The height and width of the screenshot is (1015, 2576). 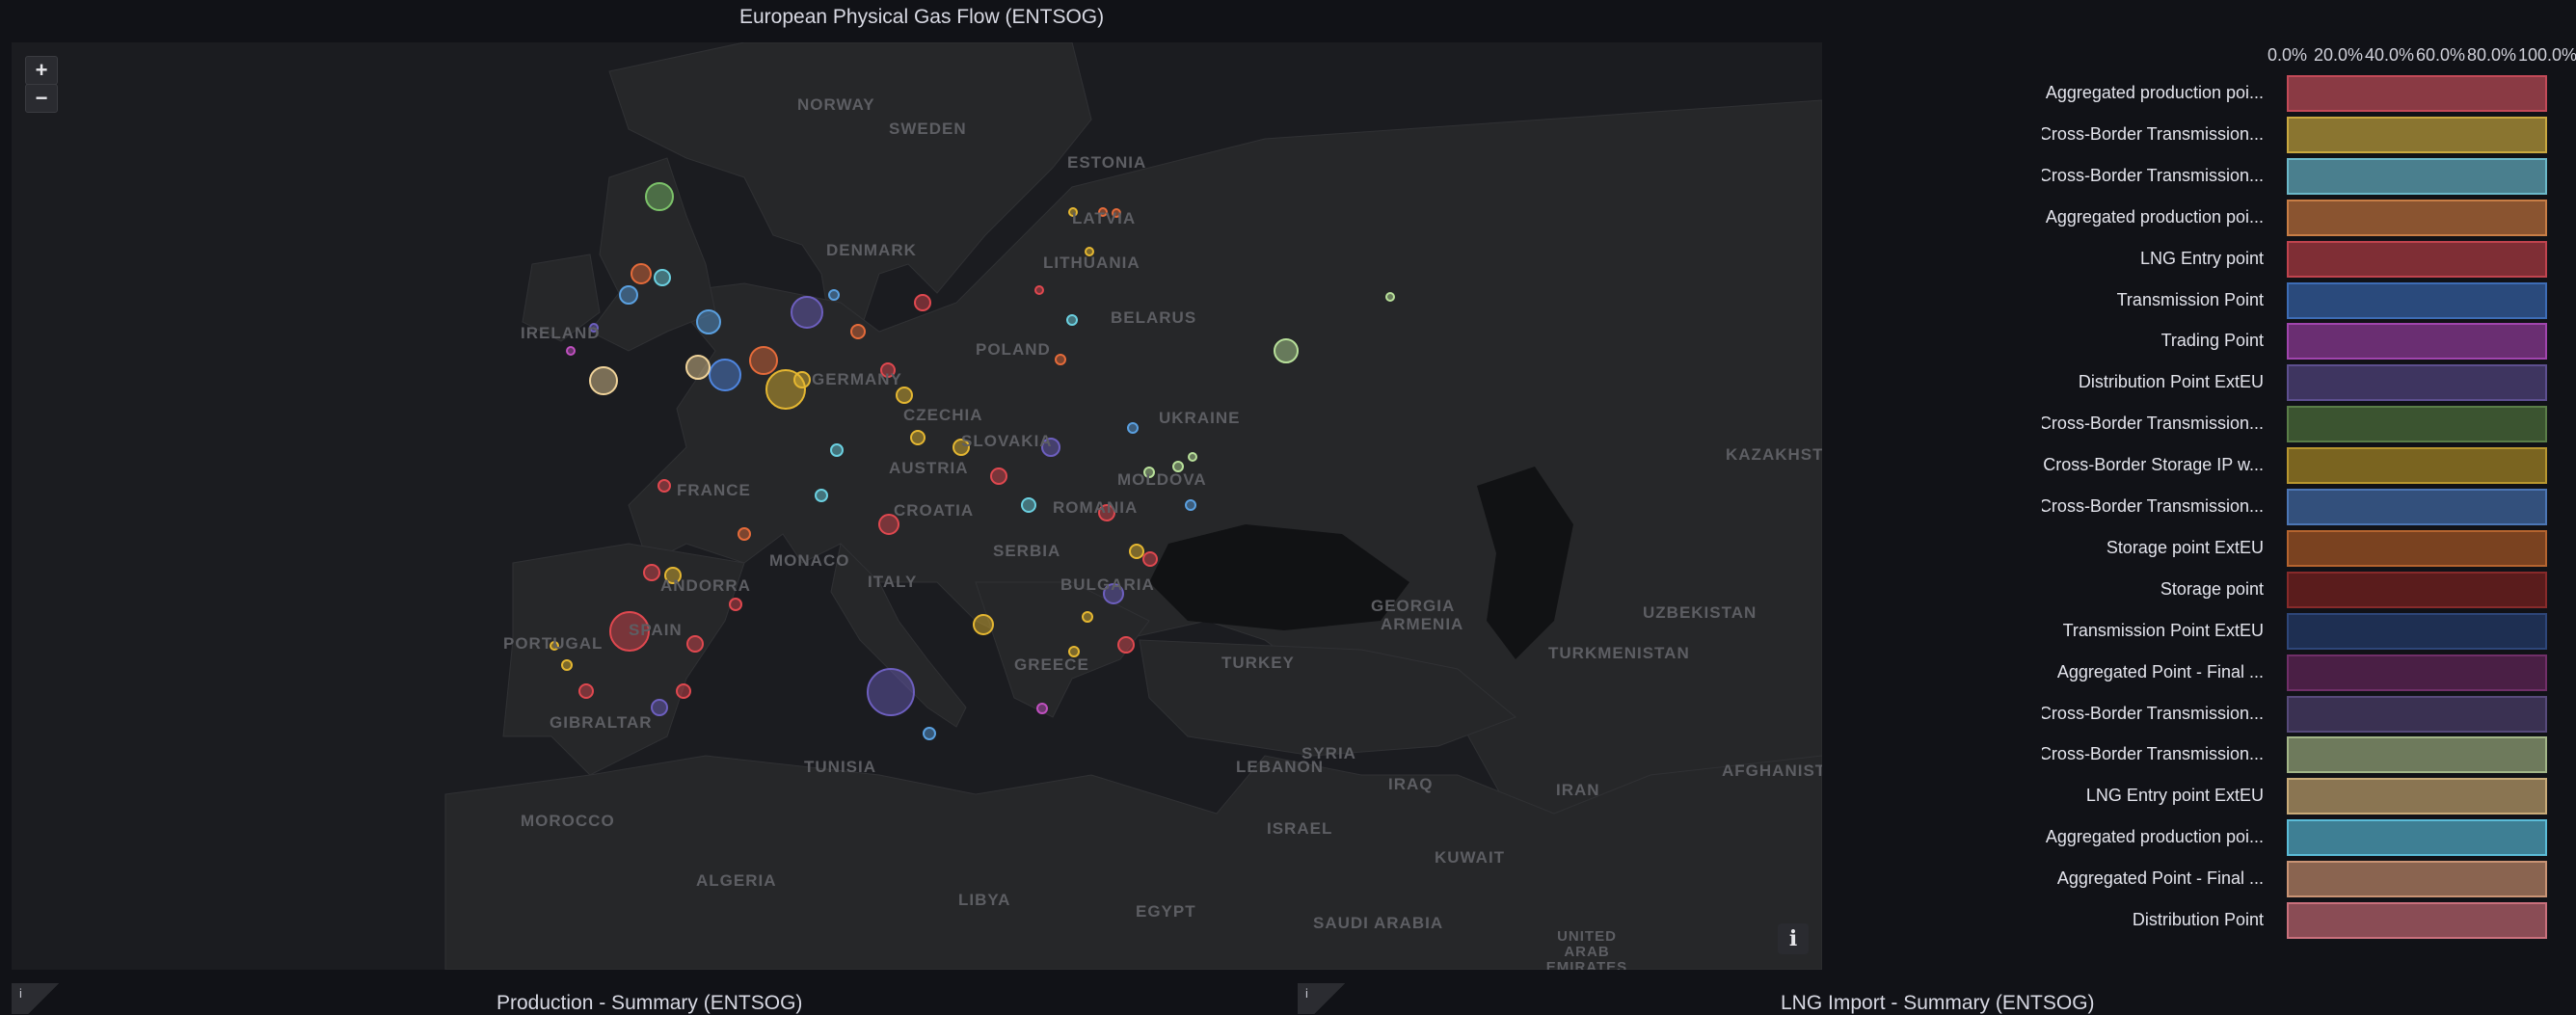 What do you see at coordinates (836, 104) in the screenshot?
I see `map-label: NORWAY` at bounding box center [836, 104].